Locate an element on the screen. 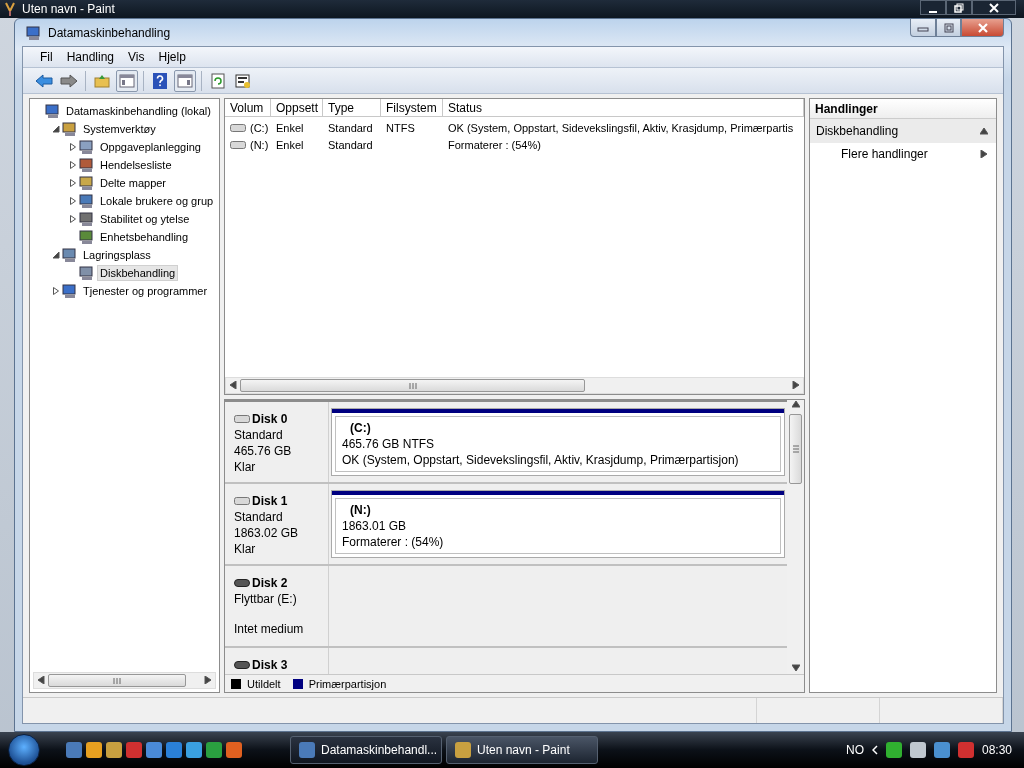 The width and height of the screenshot is (1024, 768). partition-label: (C:) is located at coordinates (360, 428).